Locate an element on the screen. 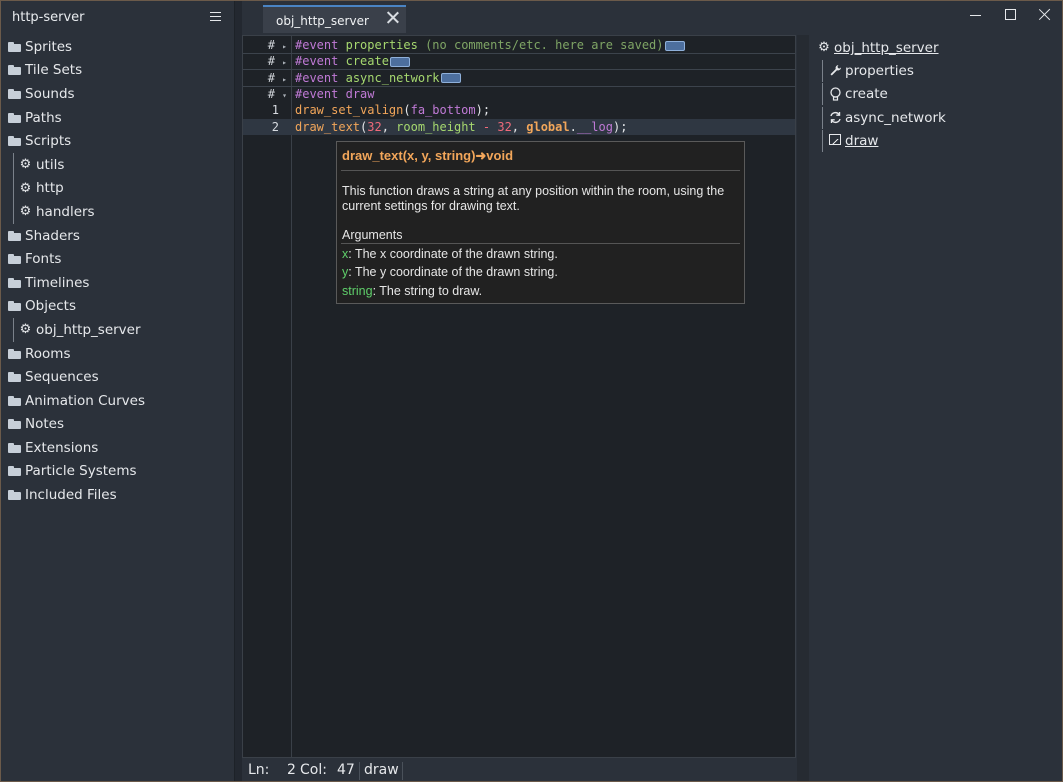 This screenshot has width=1063, height=782. event-comment: (no comments/etc. here are saved) is located at coordinates (544, 45).